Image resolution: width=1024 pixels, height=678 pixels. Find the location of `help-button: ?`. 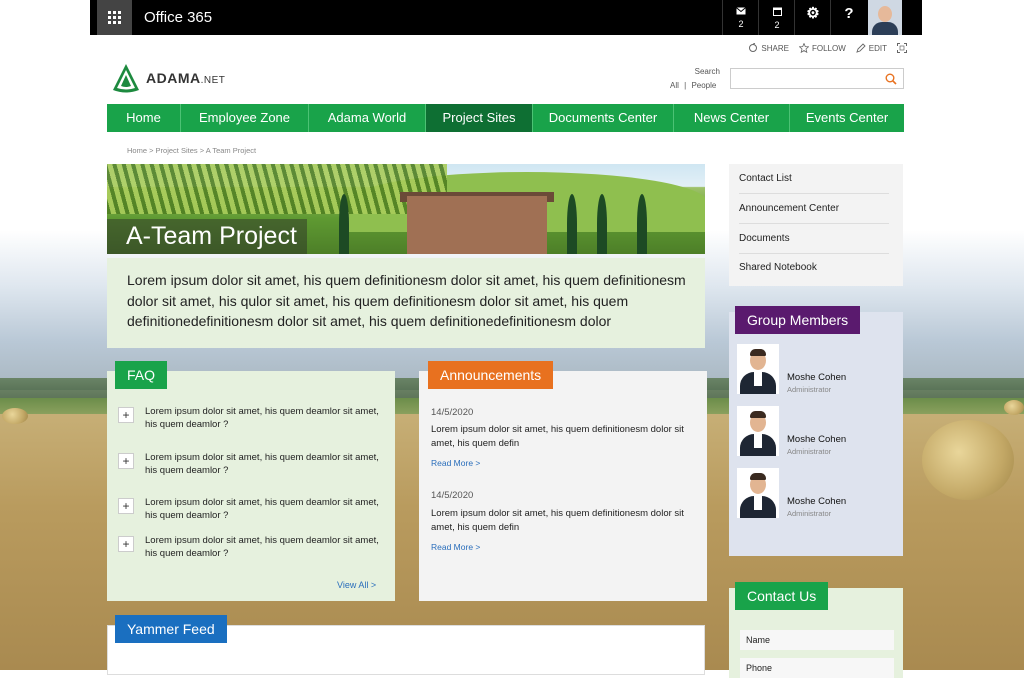

help-button: ? is located at coordinates (848, 17).